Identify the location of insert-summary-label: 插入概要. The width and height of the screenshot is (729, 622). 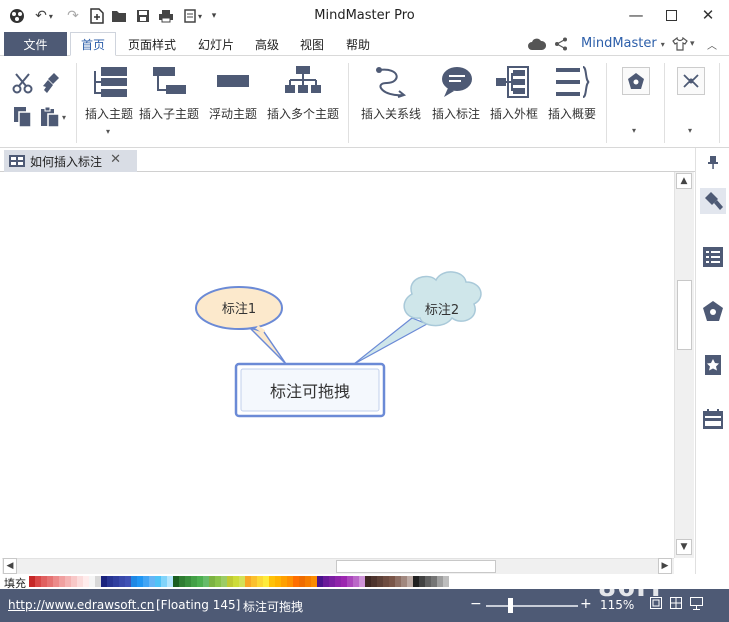
(571, 114).